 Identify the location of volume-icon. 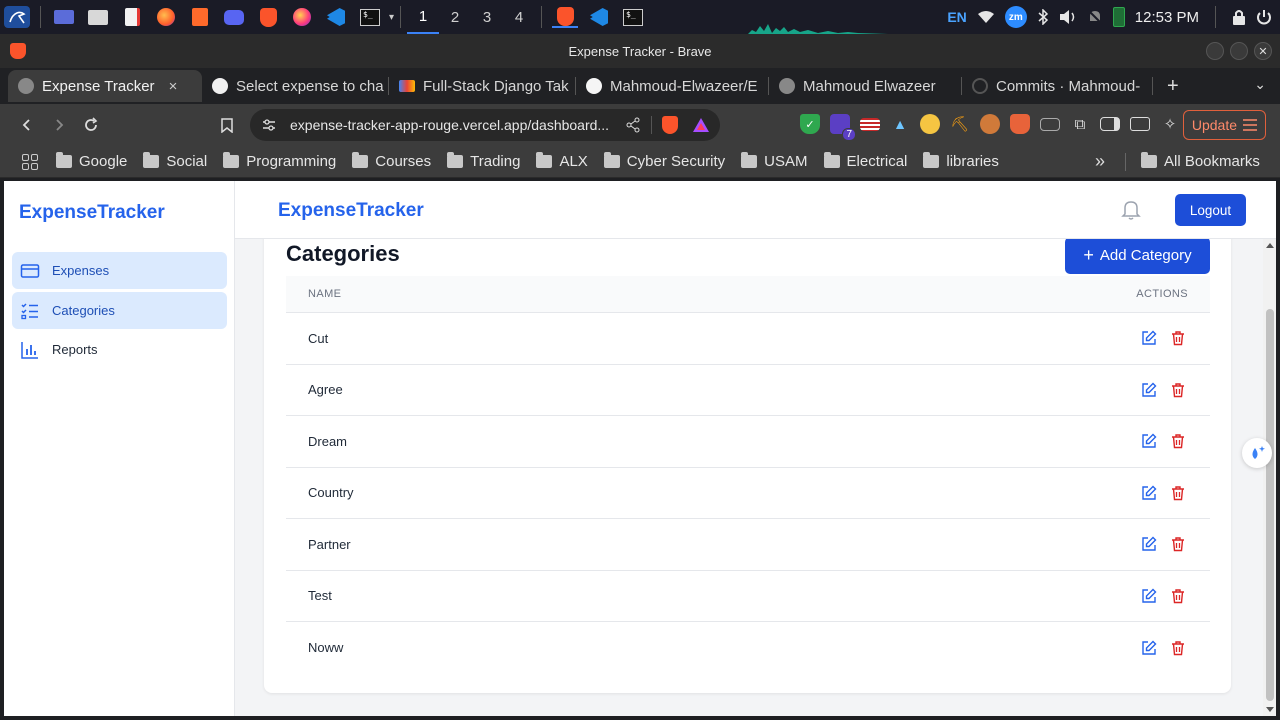
(1068, 17).